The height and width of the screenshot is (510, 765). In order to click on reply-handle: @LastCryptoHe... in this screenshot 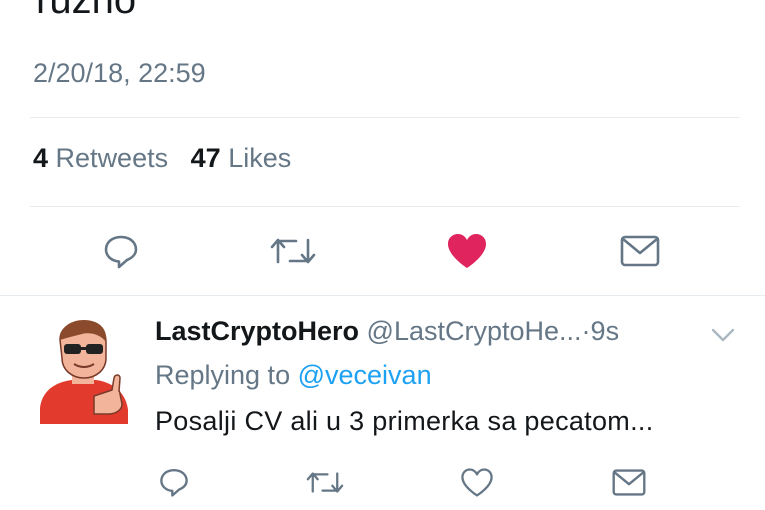, I will do `click(474, 331)`.